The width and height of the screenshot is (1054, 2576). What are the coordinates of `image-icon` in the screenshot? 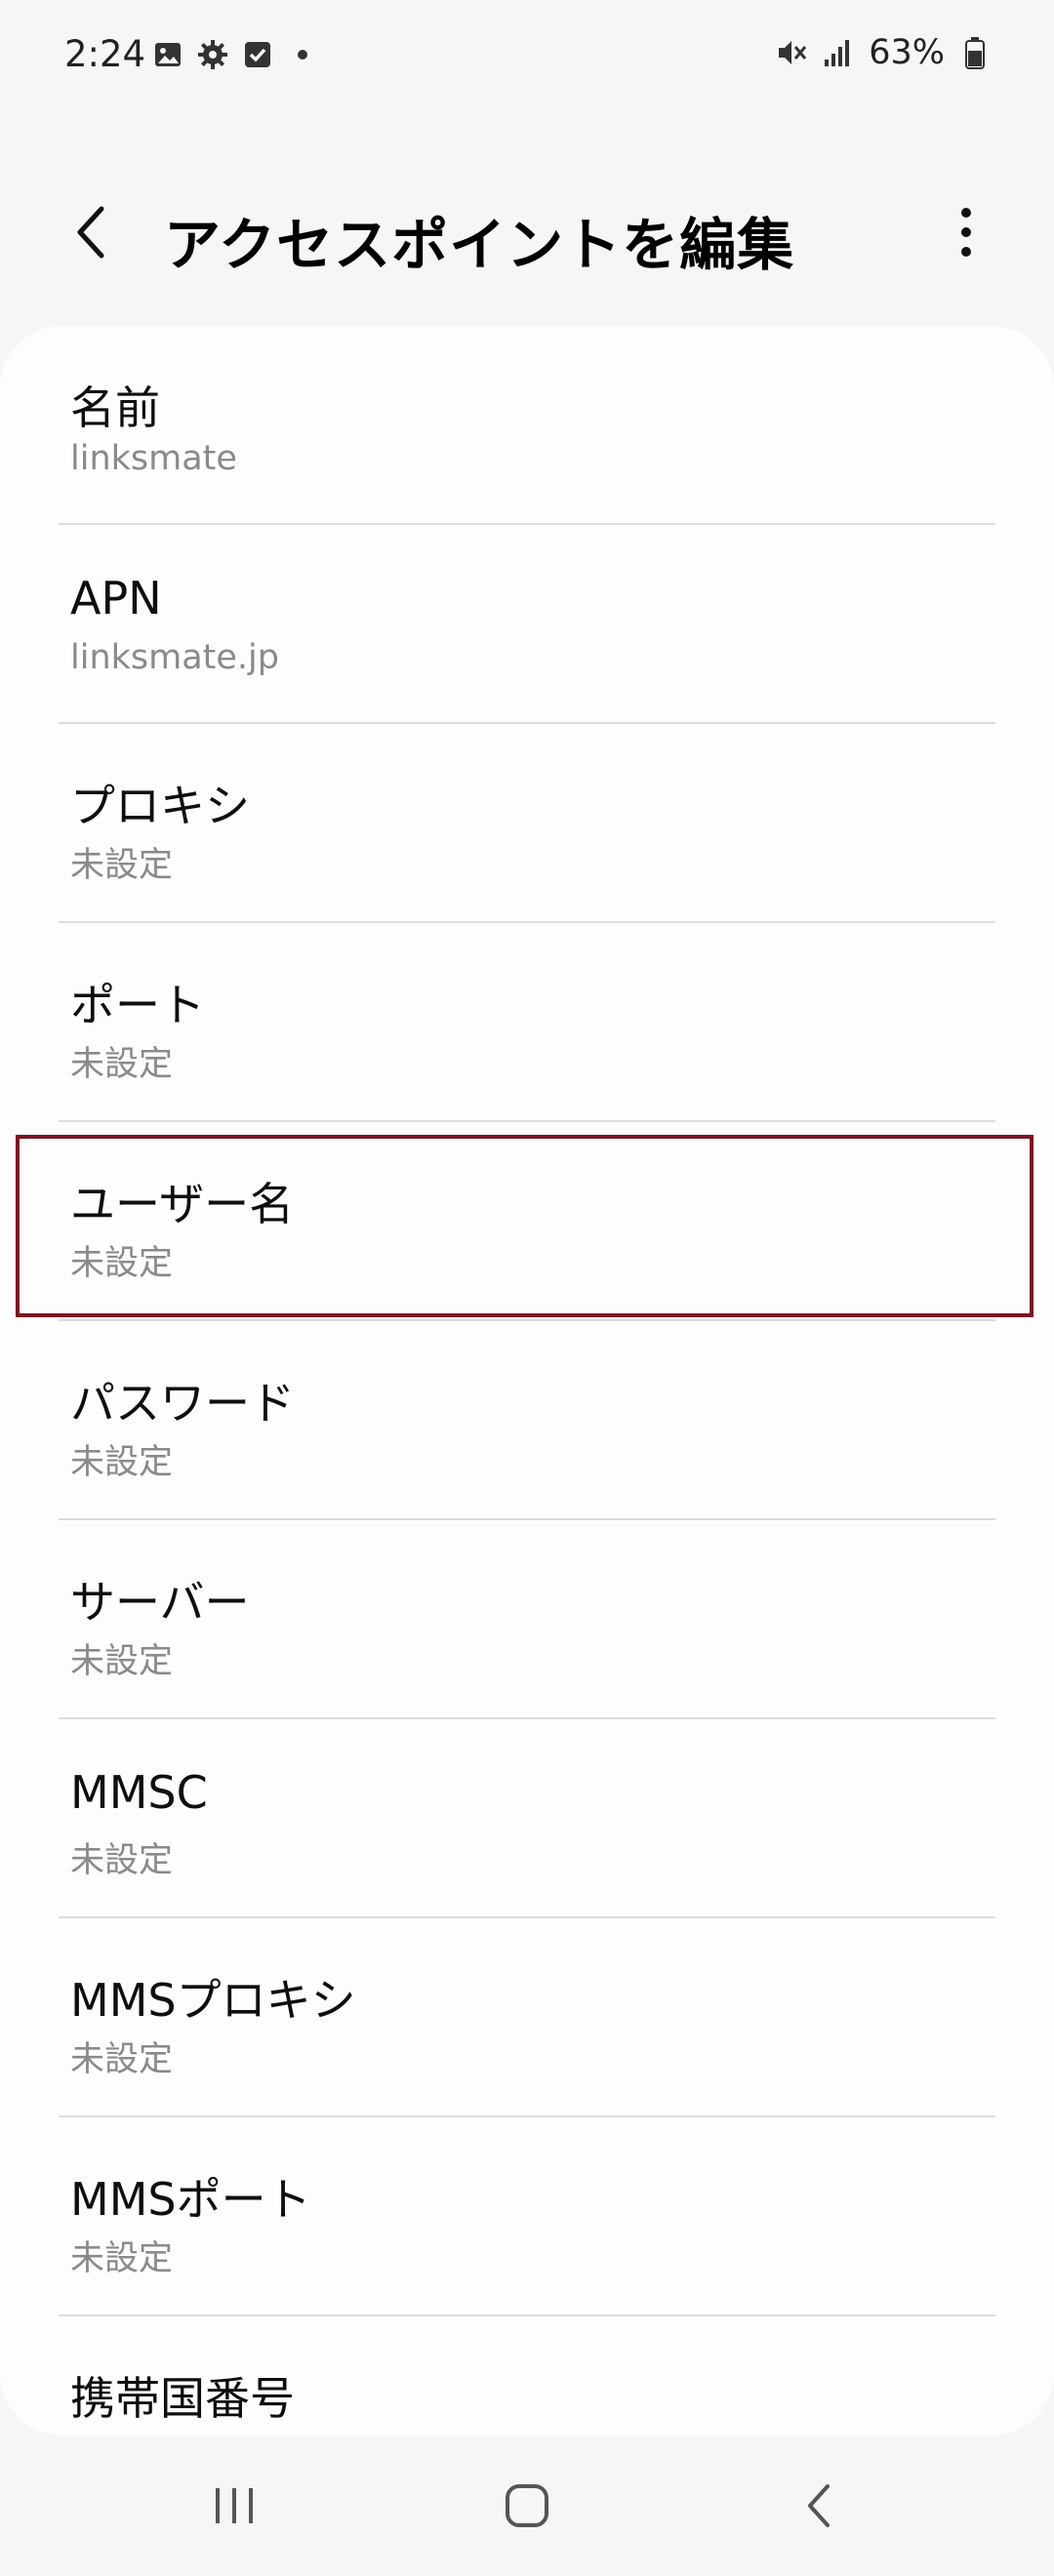 It's located at (167, 54).